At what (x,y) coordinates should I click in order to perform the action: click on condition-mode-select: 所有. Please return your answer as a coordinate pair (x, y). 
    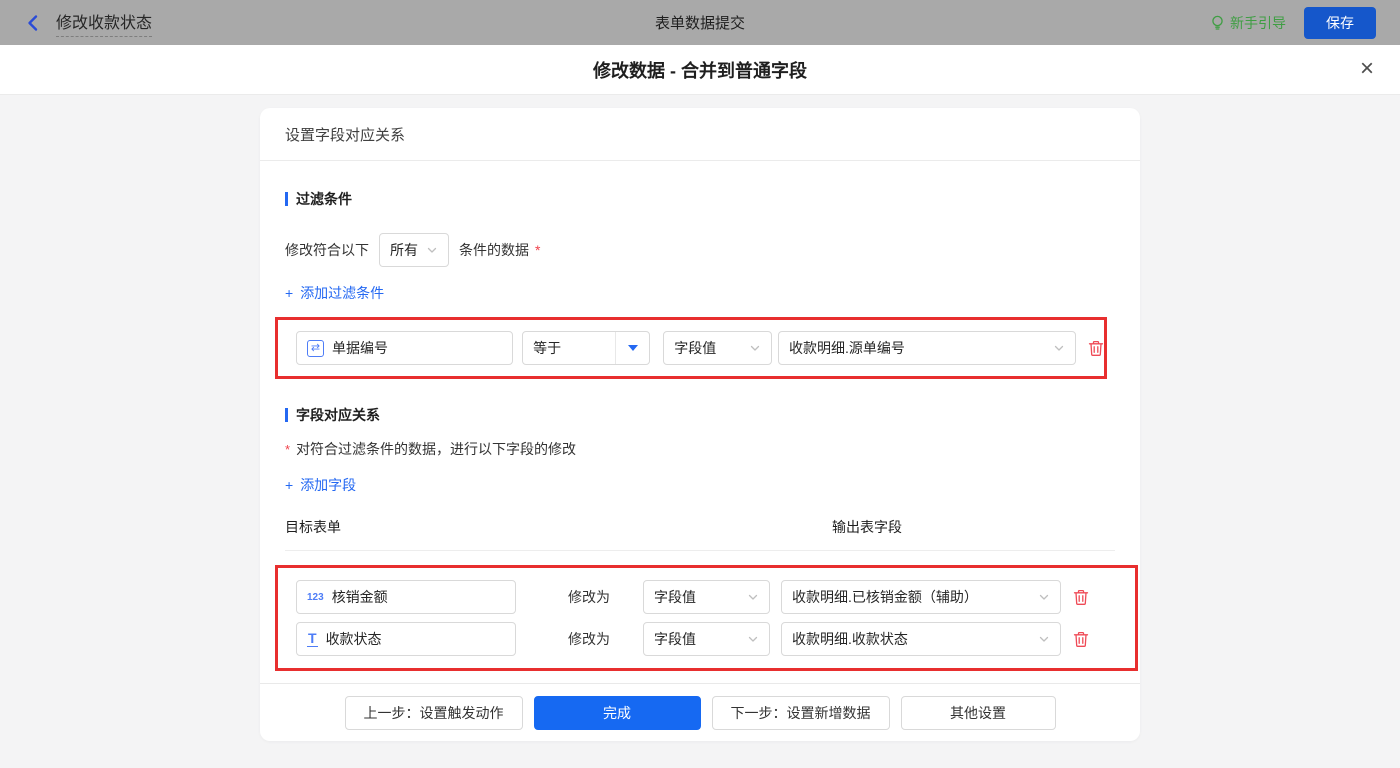
    Looking at the image, I should click on (414, 250).